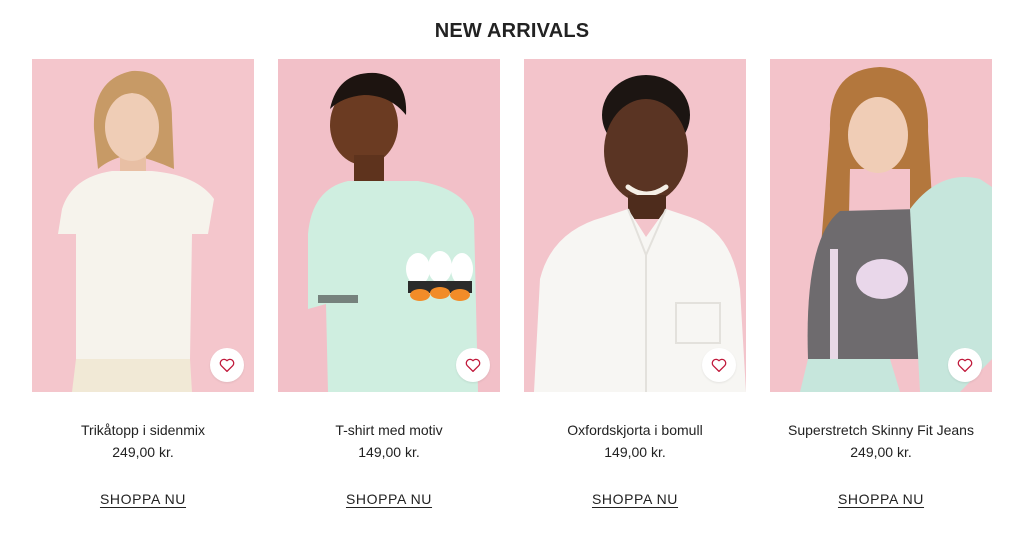 The image size is (1031, 545). What do you see at coordinates (512, 31) in the screenshot?
I see `section-title: NEW ARRIVALS` at bounding box center [512, 31].